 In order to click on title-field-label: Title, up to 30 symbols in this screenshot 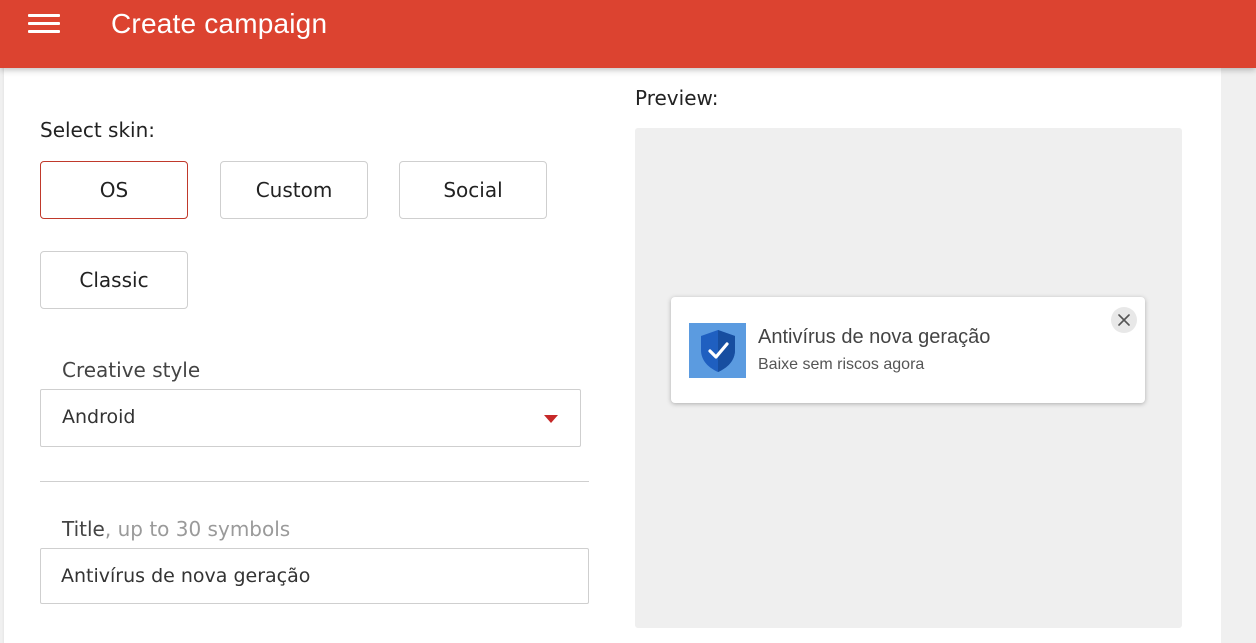, I will do `click(176, 529)`.